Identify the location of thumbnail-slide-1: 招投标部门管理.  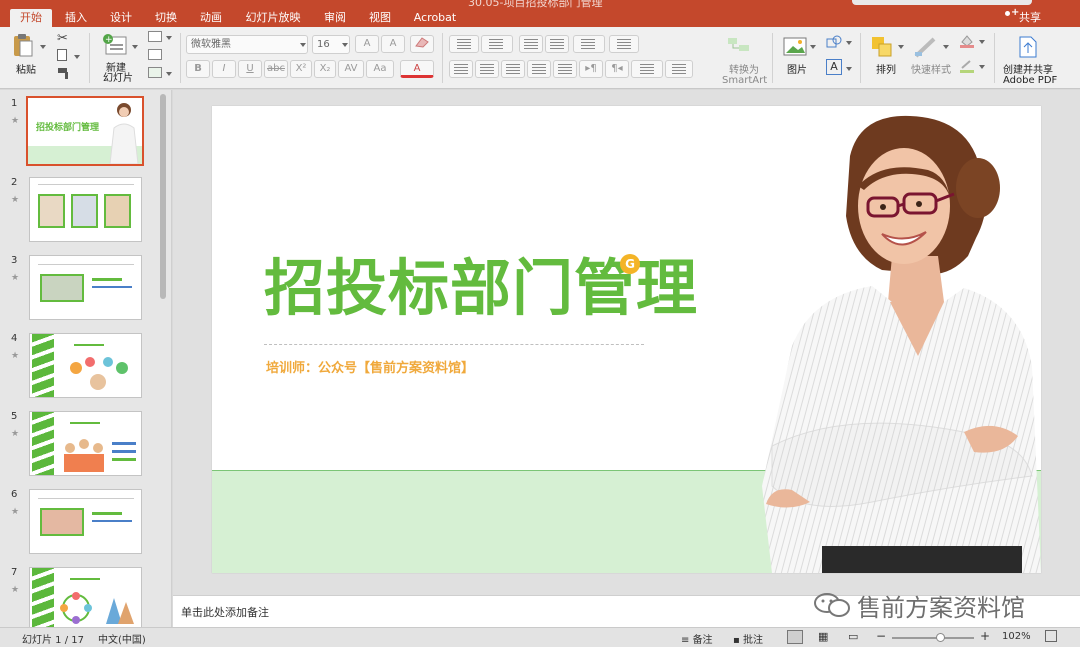
(85, 131).